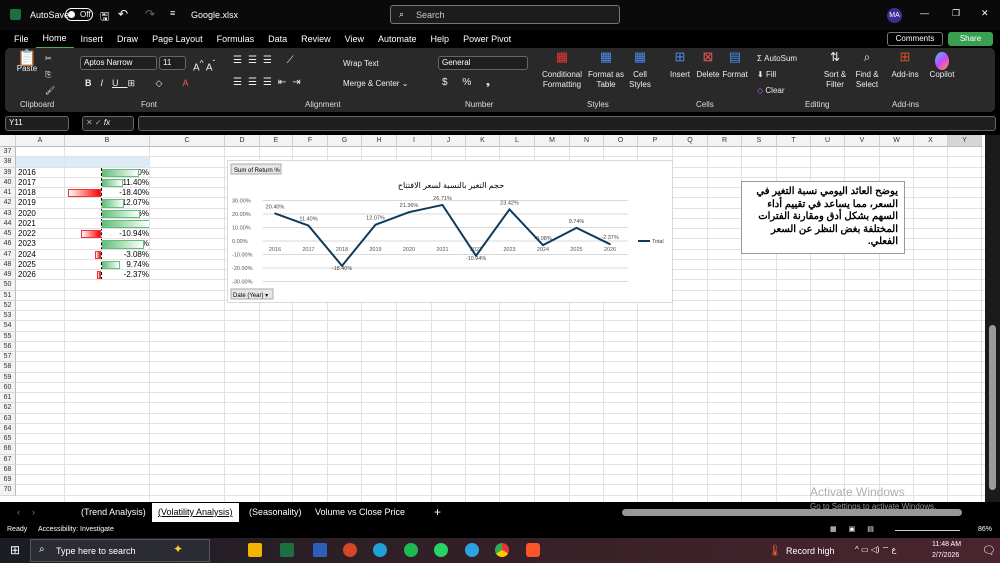 The width and height of the screenshot is (1000, 563). I want to click on merge-center-button: Merge & Center ⌄, so click(375, 84).